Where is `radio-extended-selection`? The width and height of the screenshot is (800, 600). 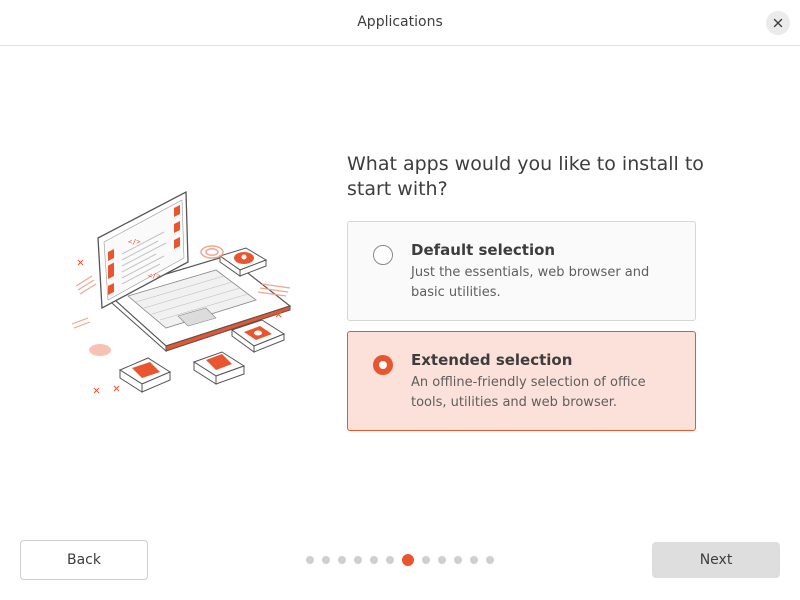 radio-extended-selection is located at coordinates (383, 365).